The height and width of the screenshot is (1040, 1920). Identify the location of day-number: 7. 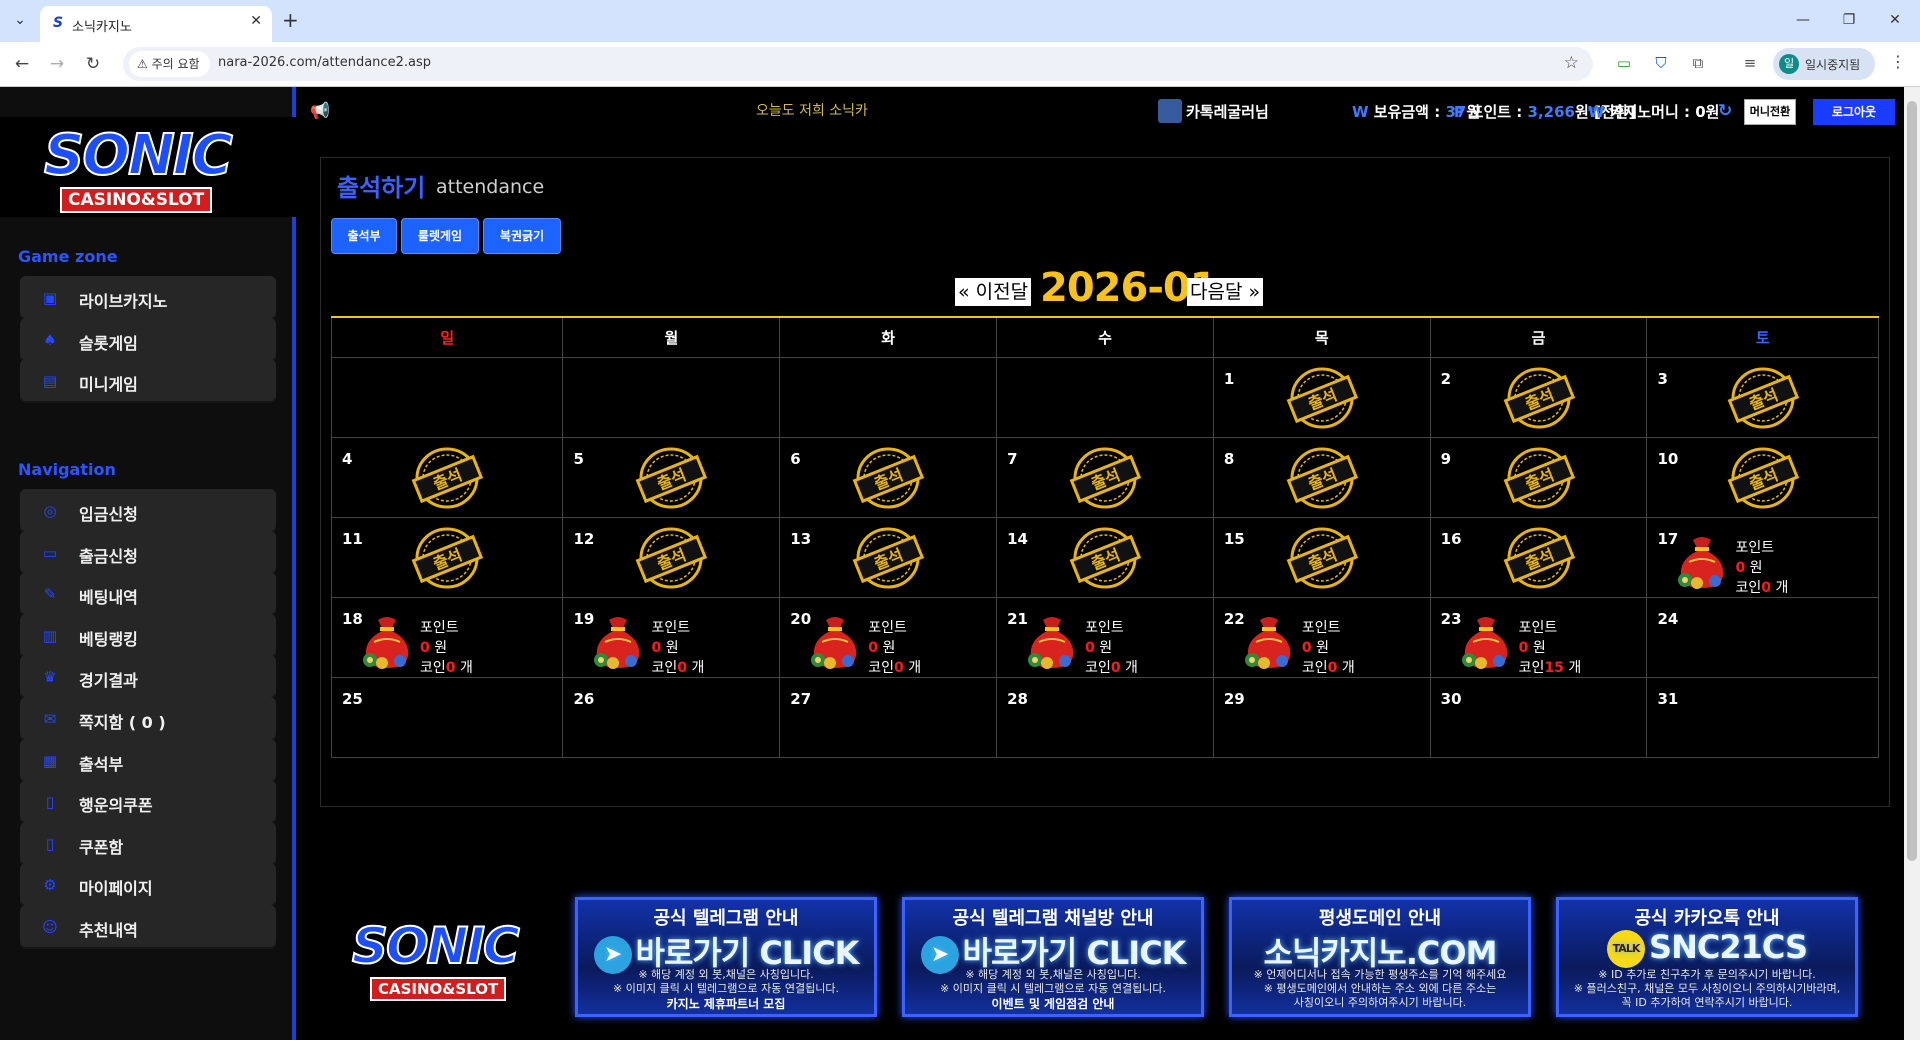
(1012, 458).